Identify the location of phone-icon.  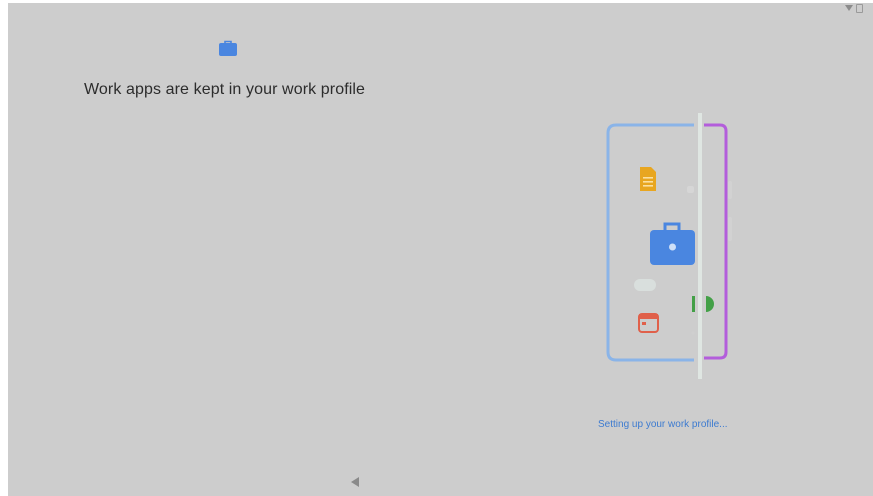
(703, 304).